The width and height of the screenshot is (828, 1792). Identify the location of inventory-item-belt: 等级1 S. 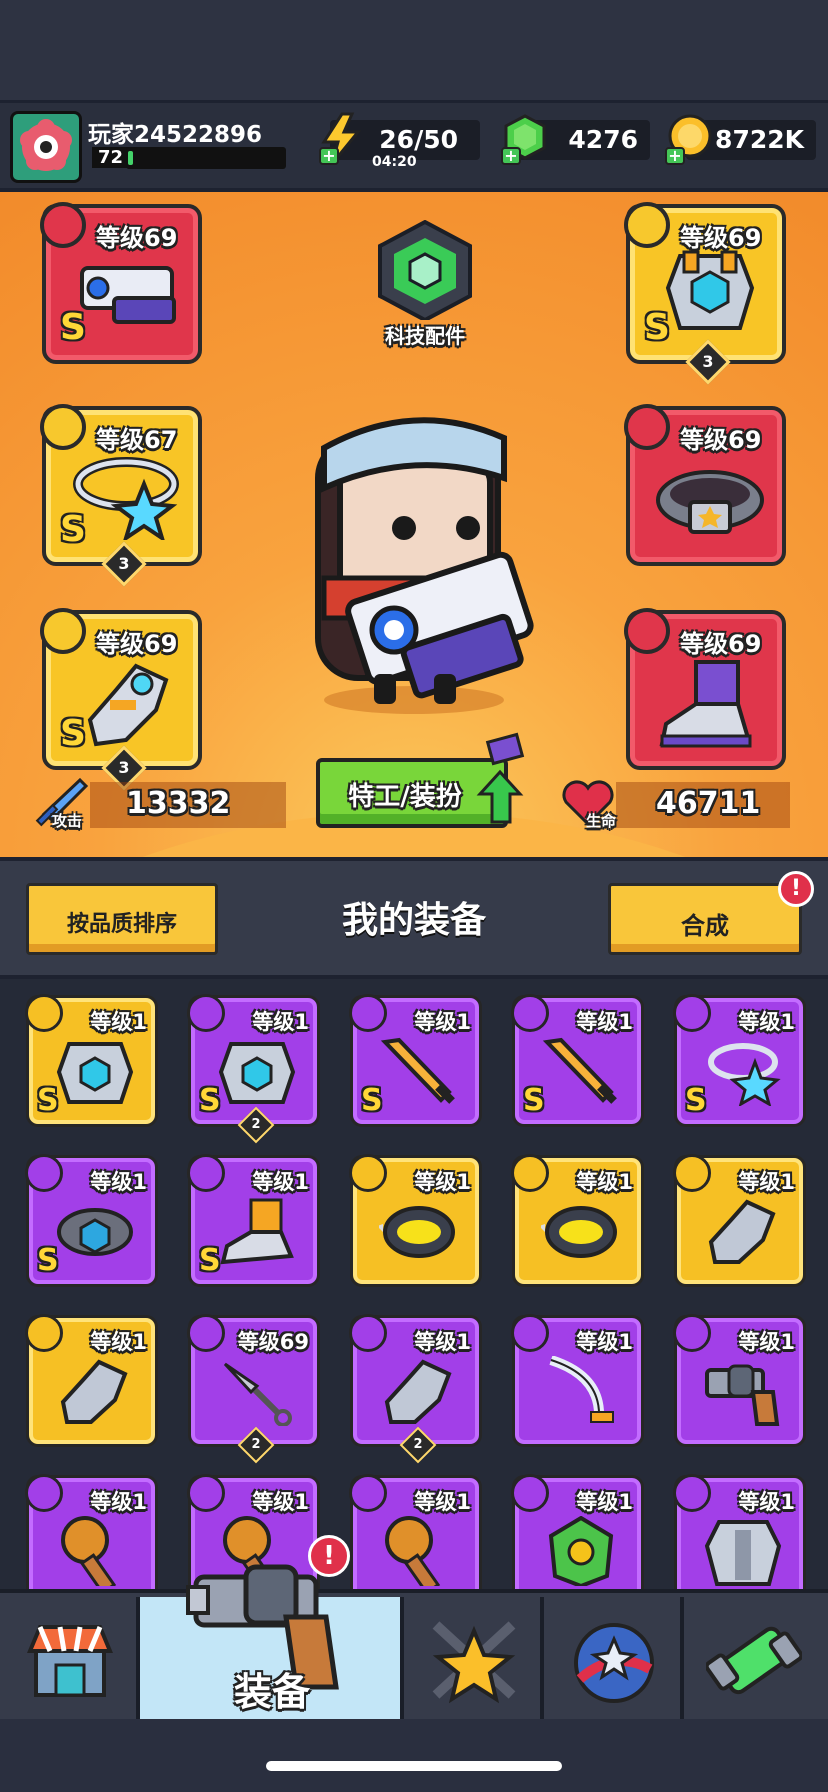
(91, 1220).